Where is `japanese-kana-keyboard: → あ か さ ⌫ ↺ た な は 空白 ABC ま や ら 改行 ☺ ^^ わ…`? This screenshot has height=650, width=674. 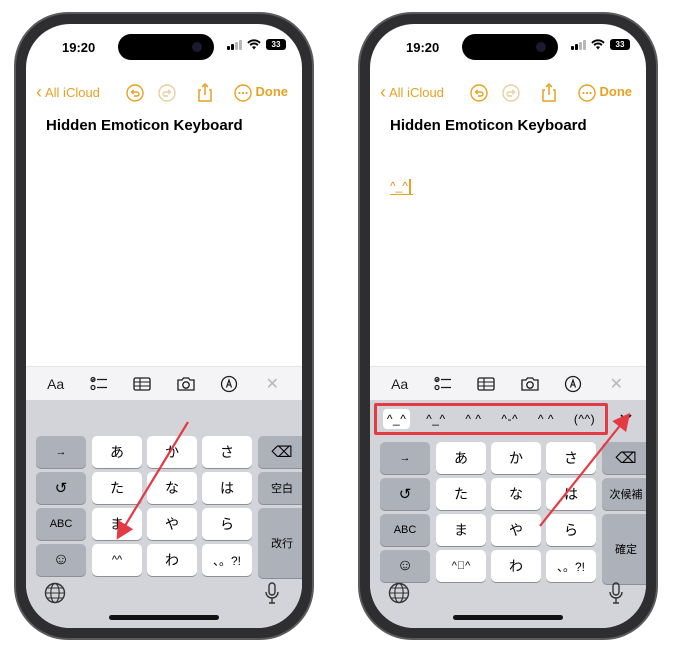 japanese-kana-keyboard: → あ か さ ⌫ ↺ た な は 空白 ABC ま や ら 改行 ☺ ^^ わ… is located at coordinates (164, 514).